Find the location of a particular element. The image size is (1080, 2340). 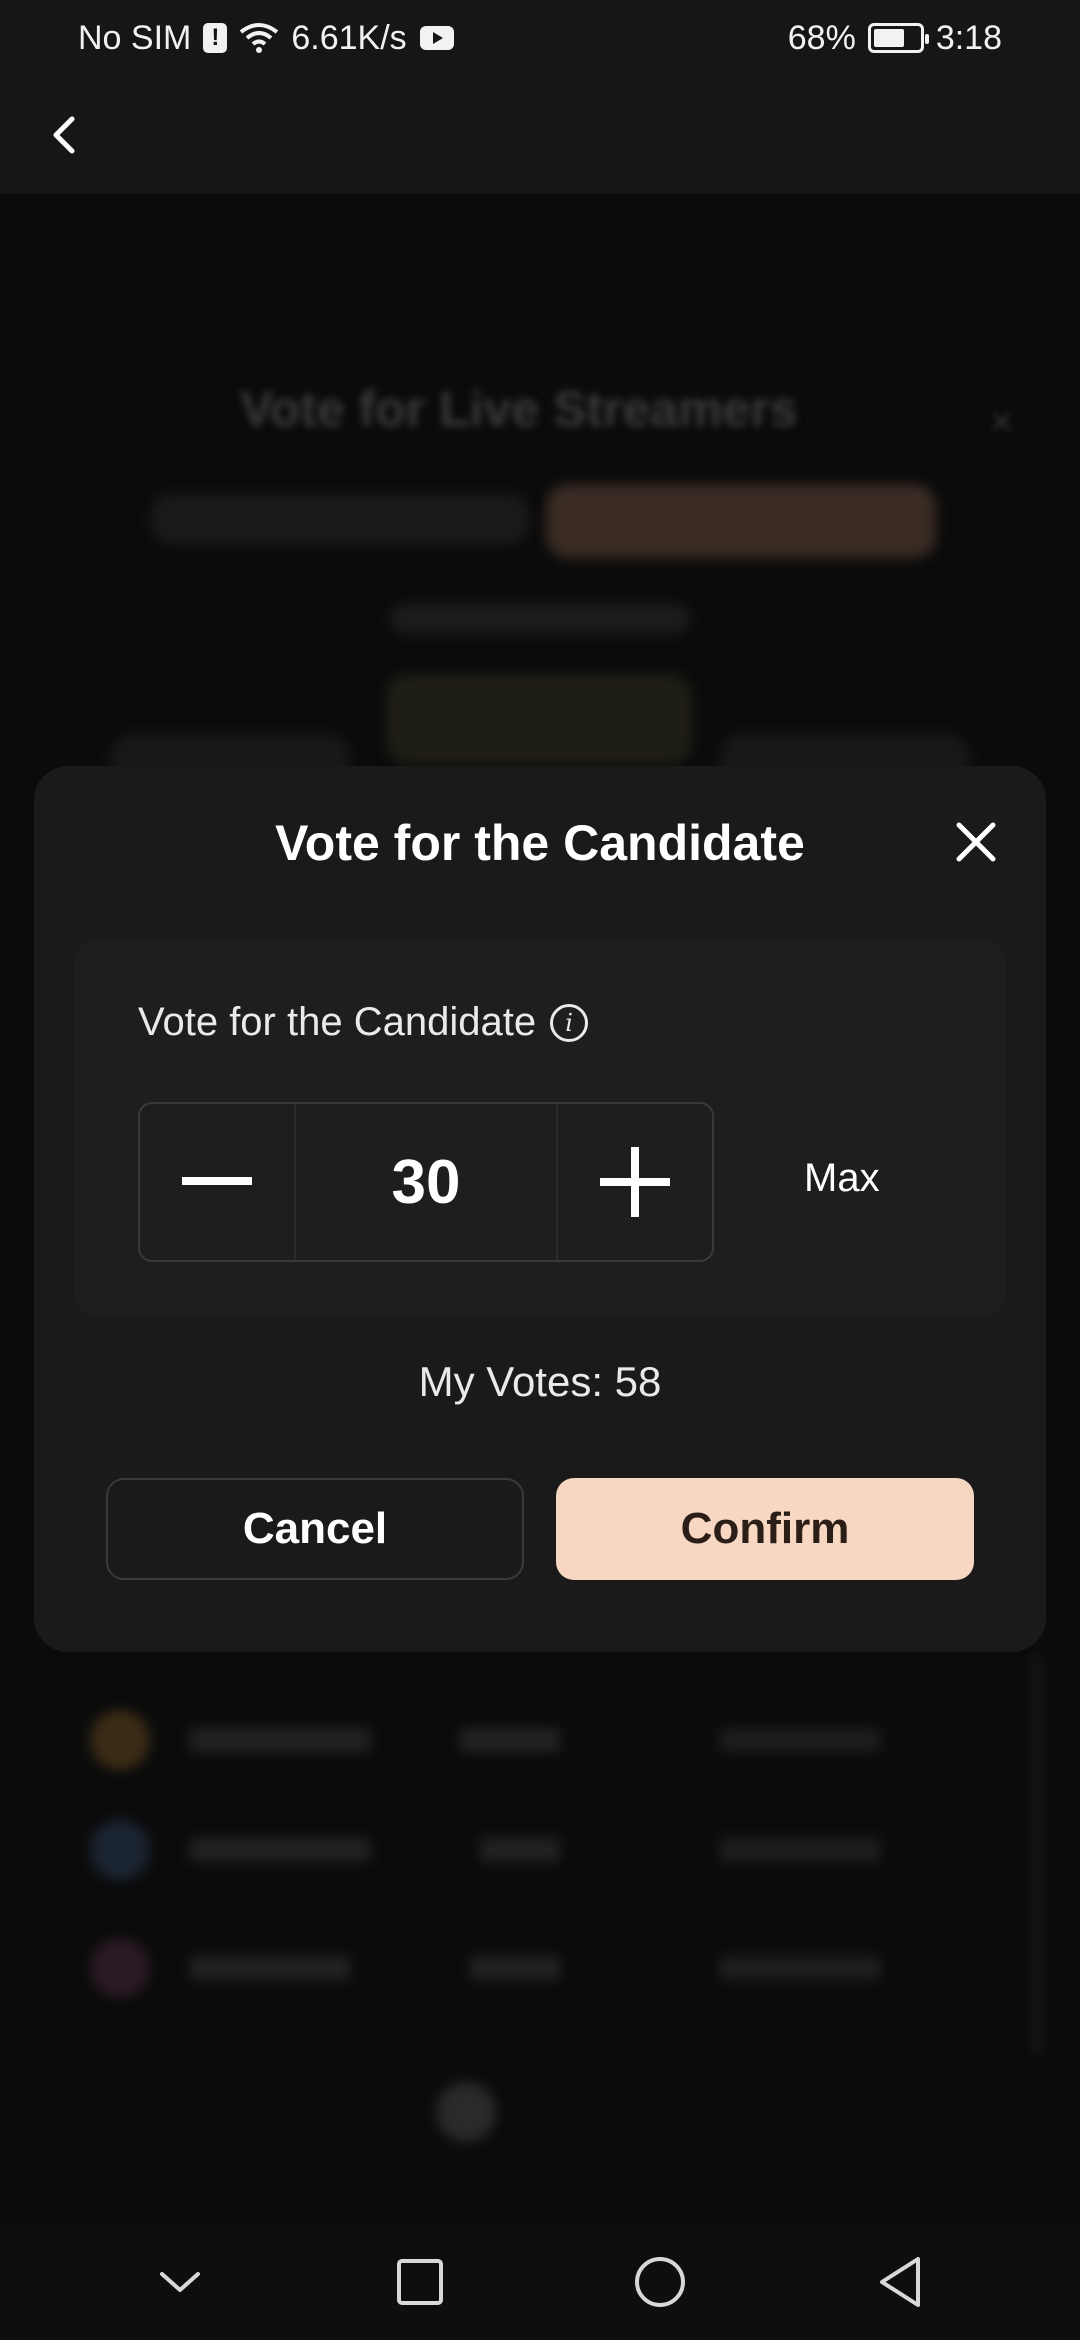

field-label: Vote for the Candidate is located at coordinates (337, 1022).